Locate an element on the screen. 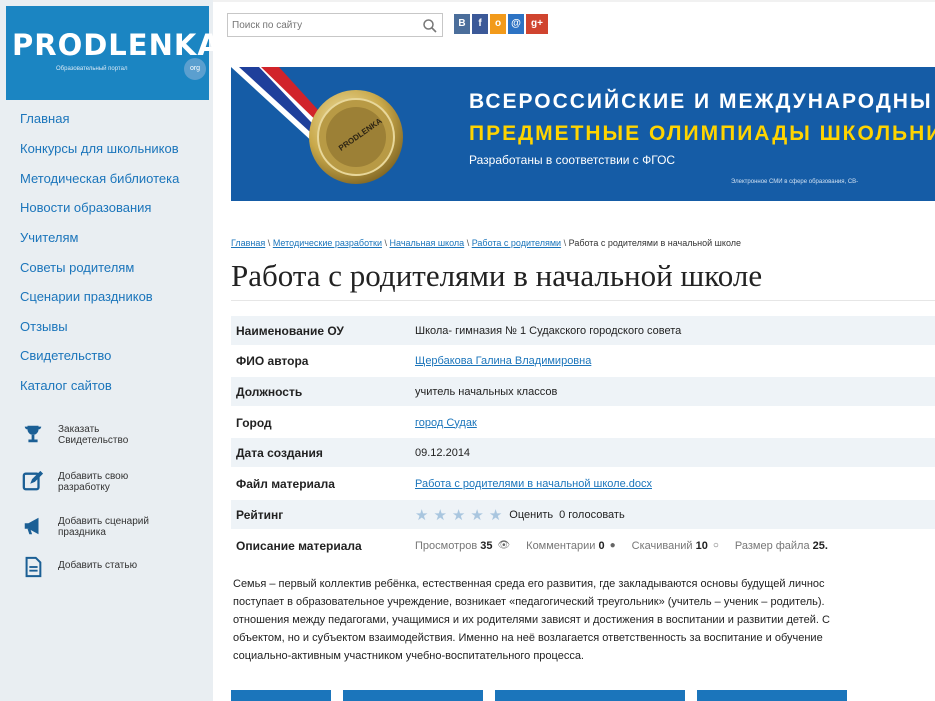 The height and width of the screenshot is (701, 935). date-label: Дата создания is located at coordinates (279, 452).